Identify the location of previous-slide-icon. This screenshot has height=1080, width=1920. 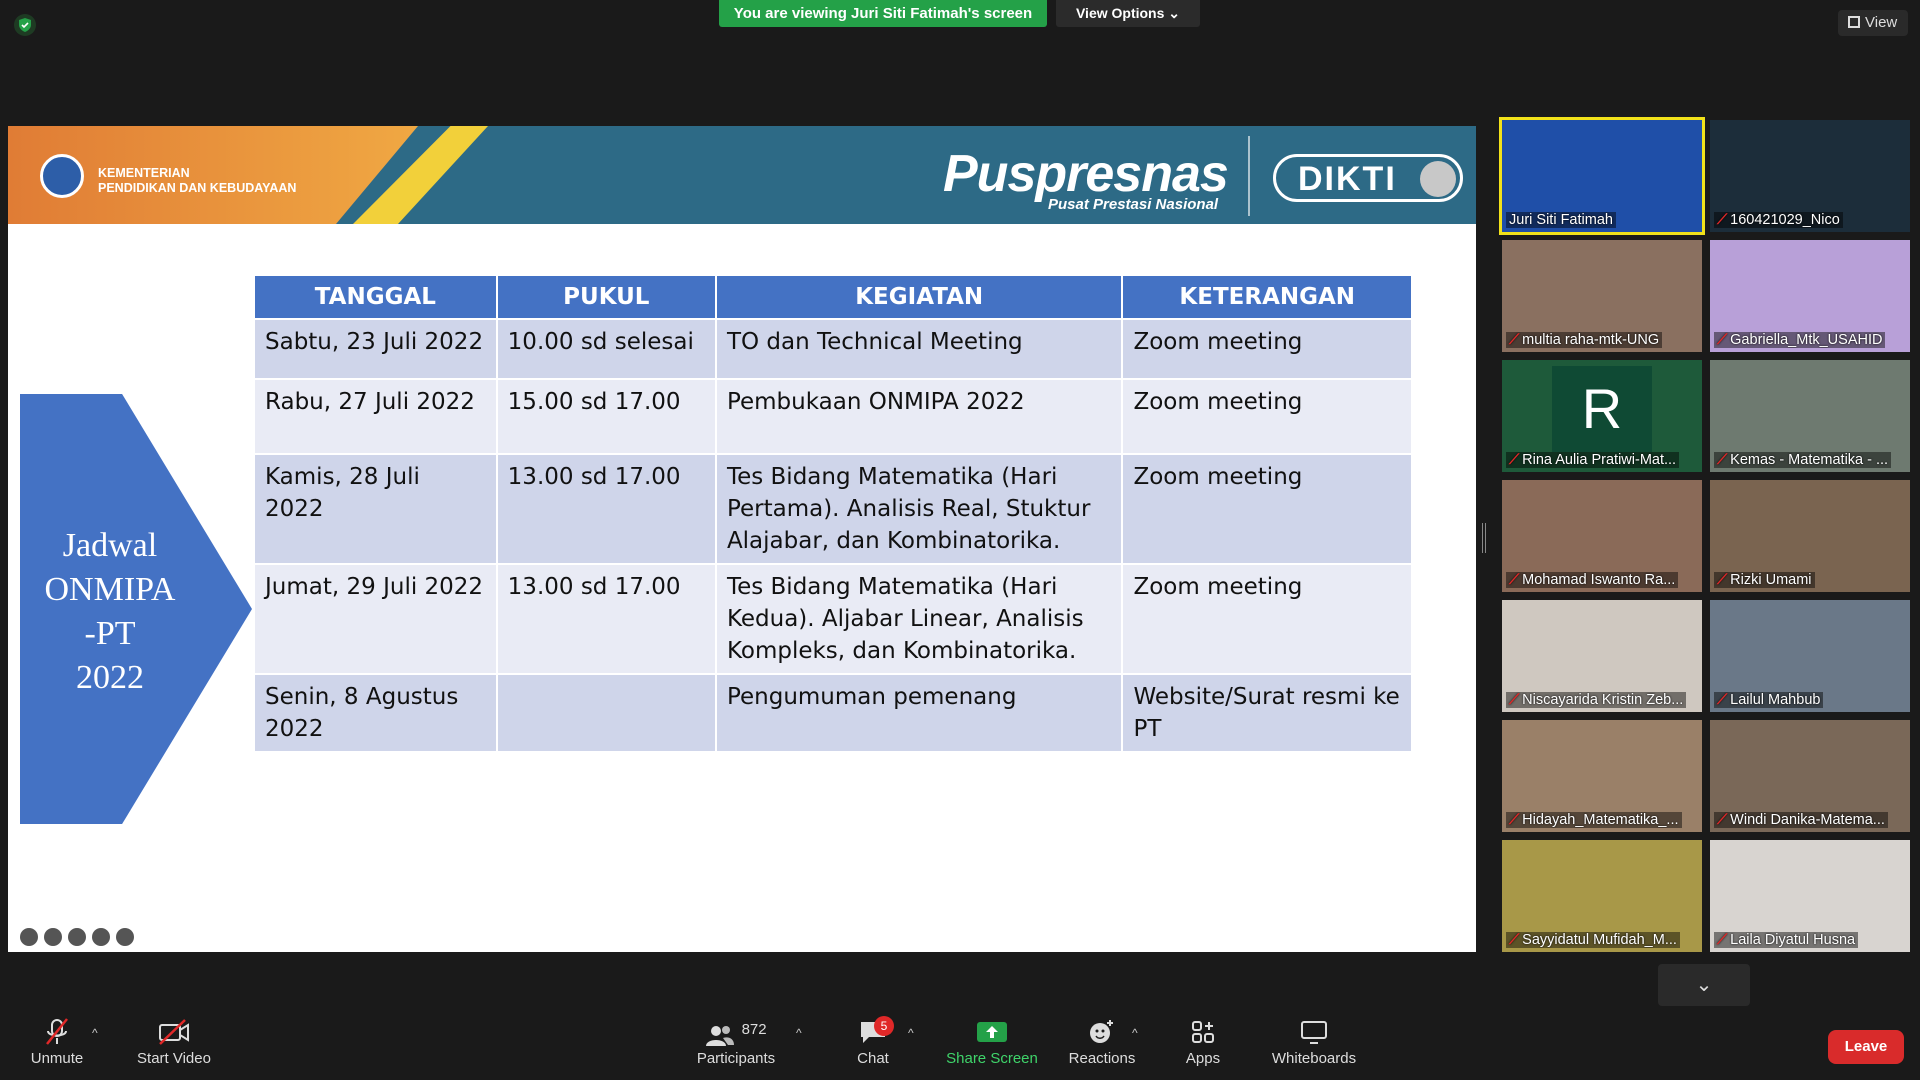
(29, 937).